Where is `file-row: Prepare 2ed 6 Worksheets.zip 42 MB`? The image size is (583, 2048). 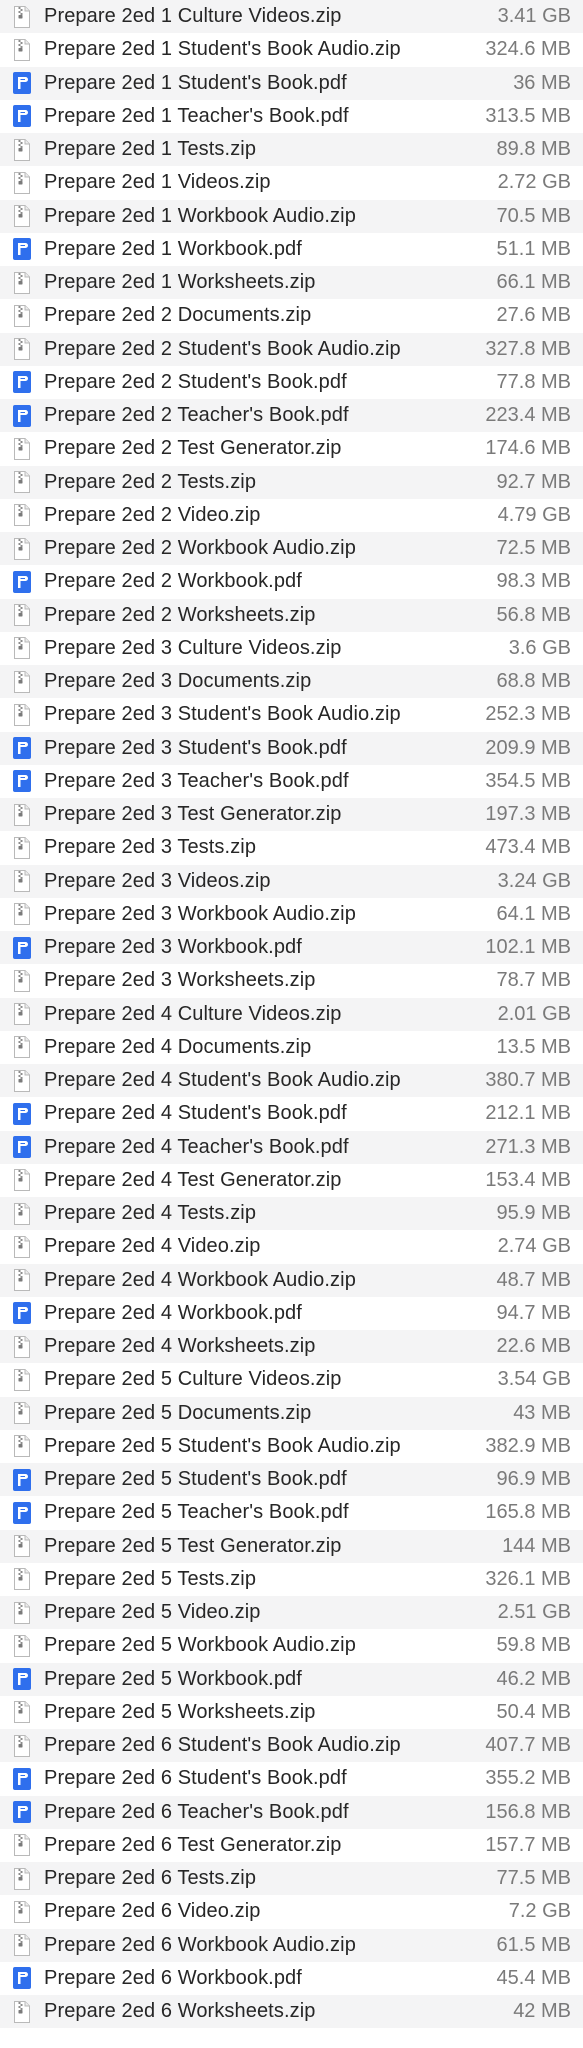 file-row: Prepare 2ed 6 Worksheets.zip 42 MB is located at coordinates (291, 2012).